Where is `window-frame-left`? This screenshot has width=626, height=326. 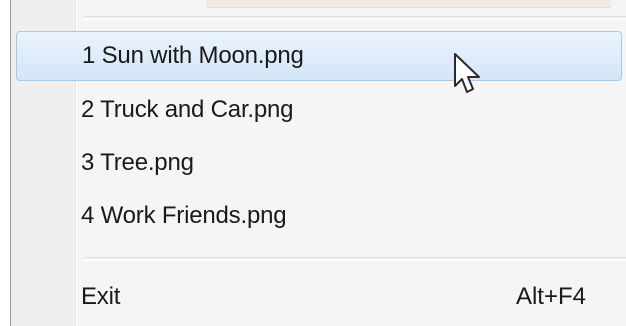 window-frame-left is located at coordinates (5, 163).